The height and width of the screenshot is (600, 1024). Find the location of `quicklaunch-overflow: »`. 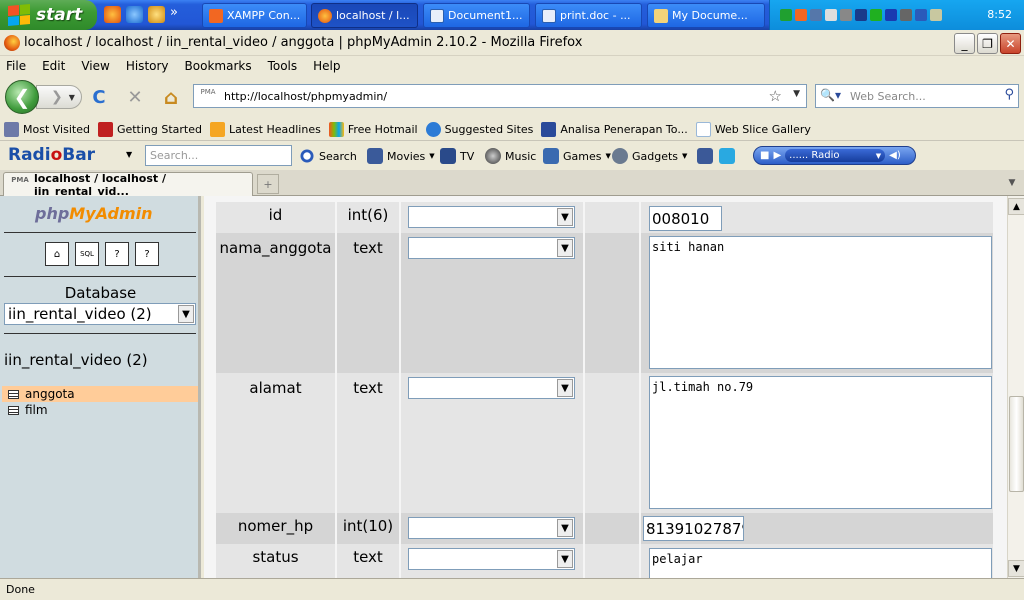

quicklaunch-overflow: » is located at coordinates (175, 14).